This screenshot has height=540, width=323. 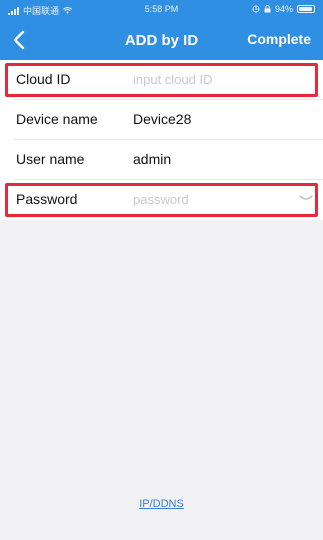 I want to click on lock-rotation-icon, so click(x=267, y=9).